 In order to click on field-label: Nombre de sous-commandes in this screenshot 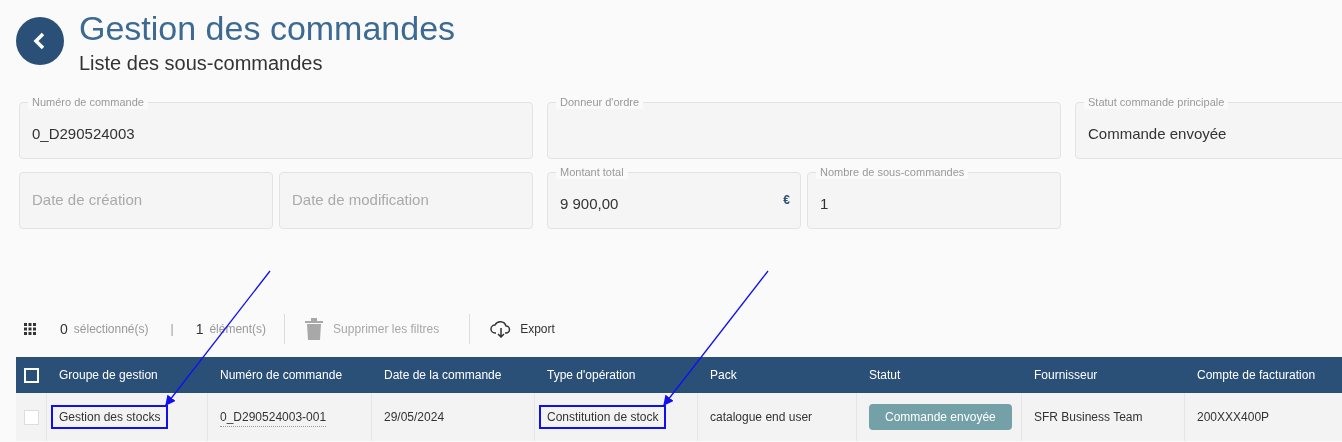, I will do `click(892, 172)`.